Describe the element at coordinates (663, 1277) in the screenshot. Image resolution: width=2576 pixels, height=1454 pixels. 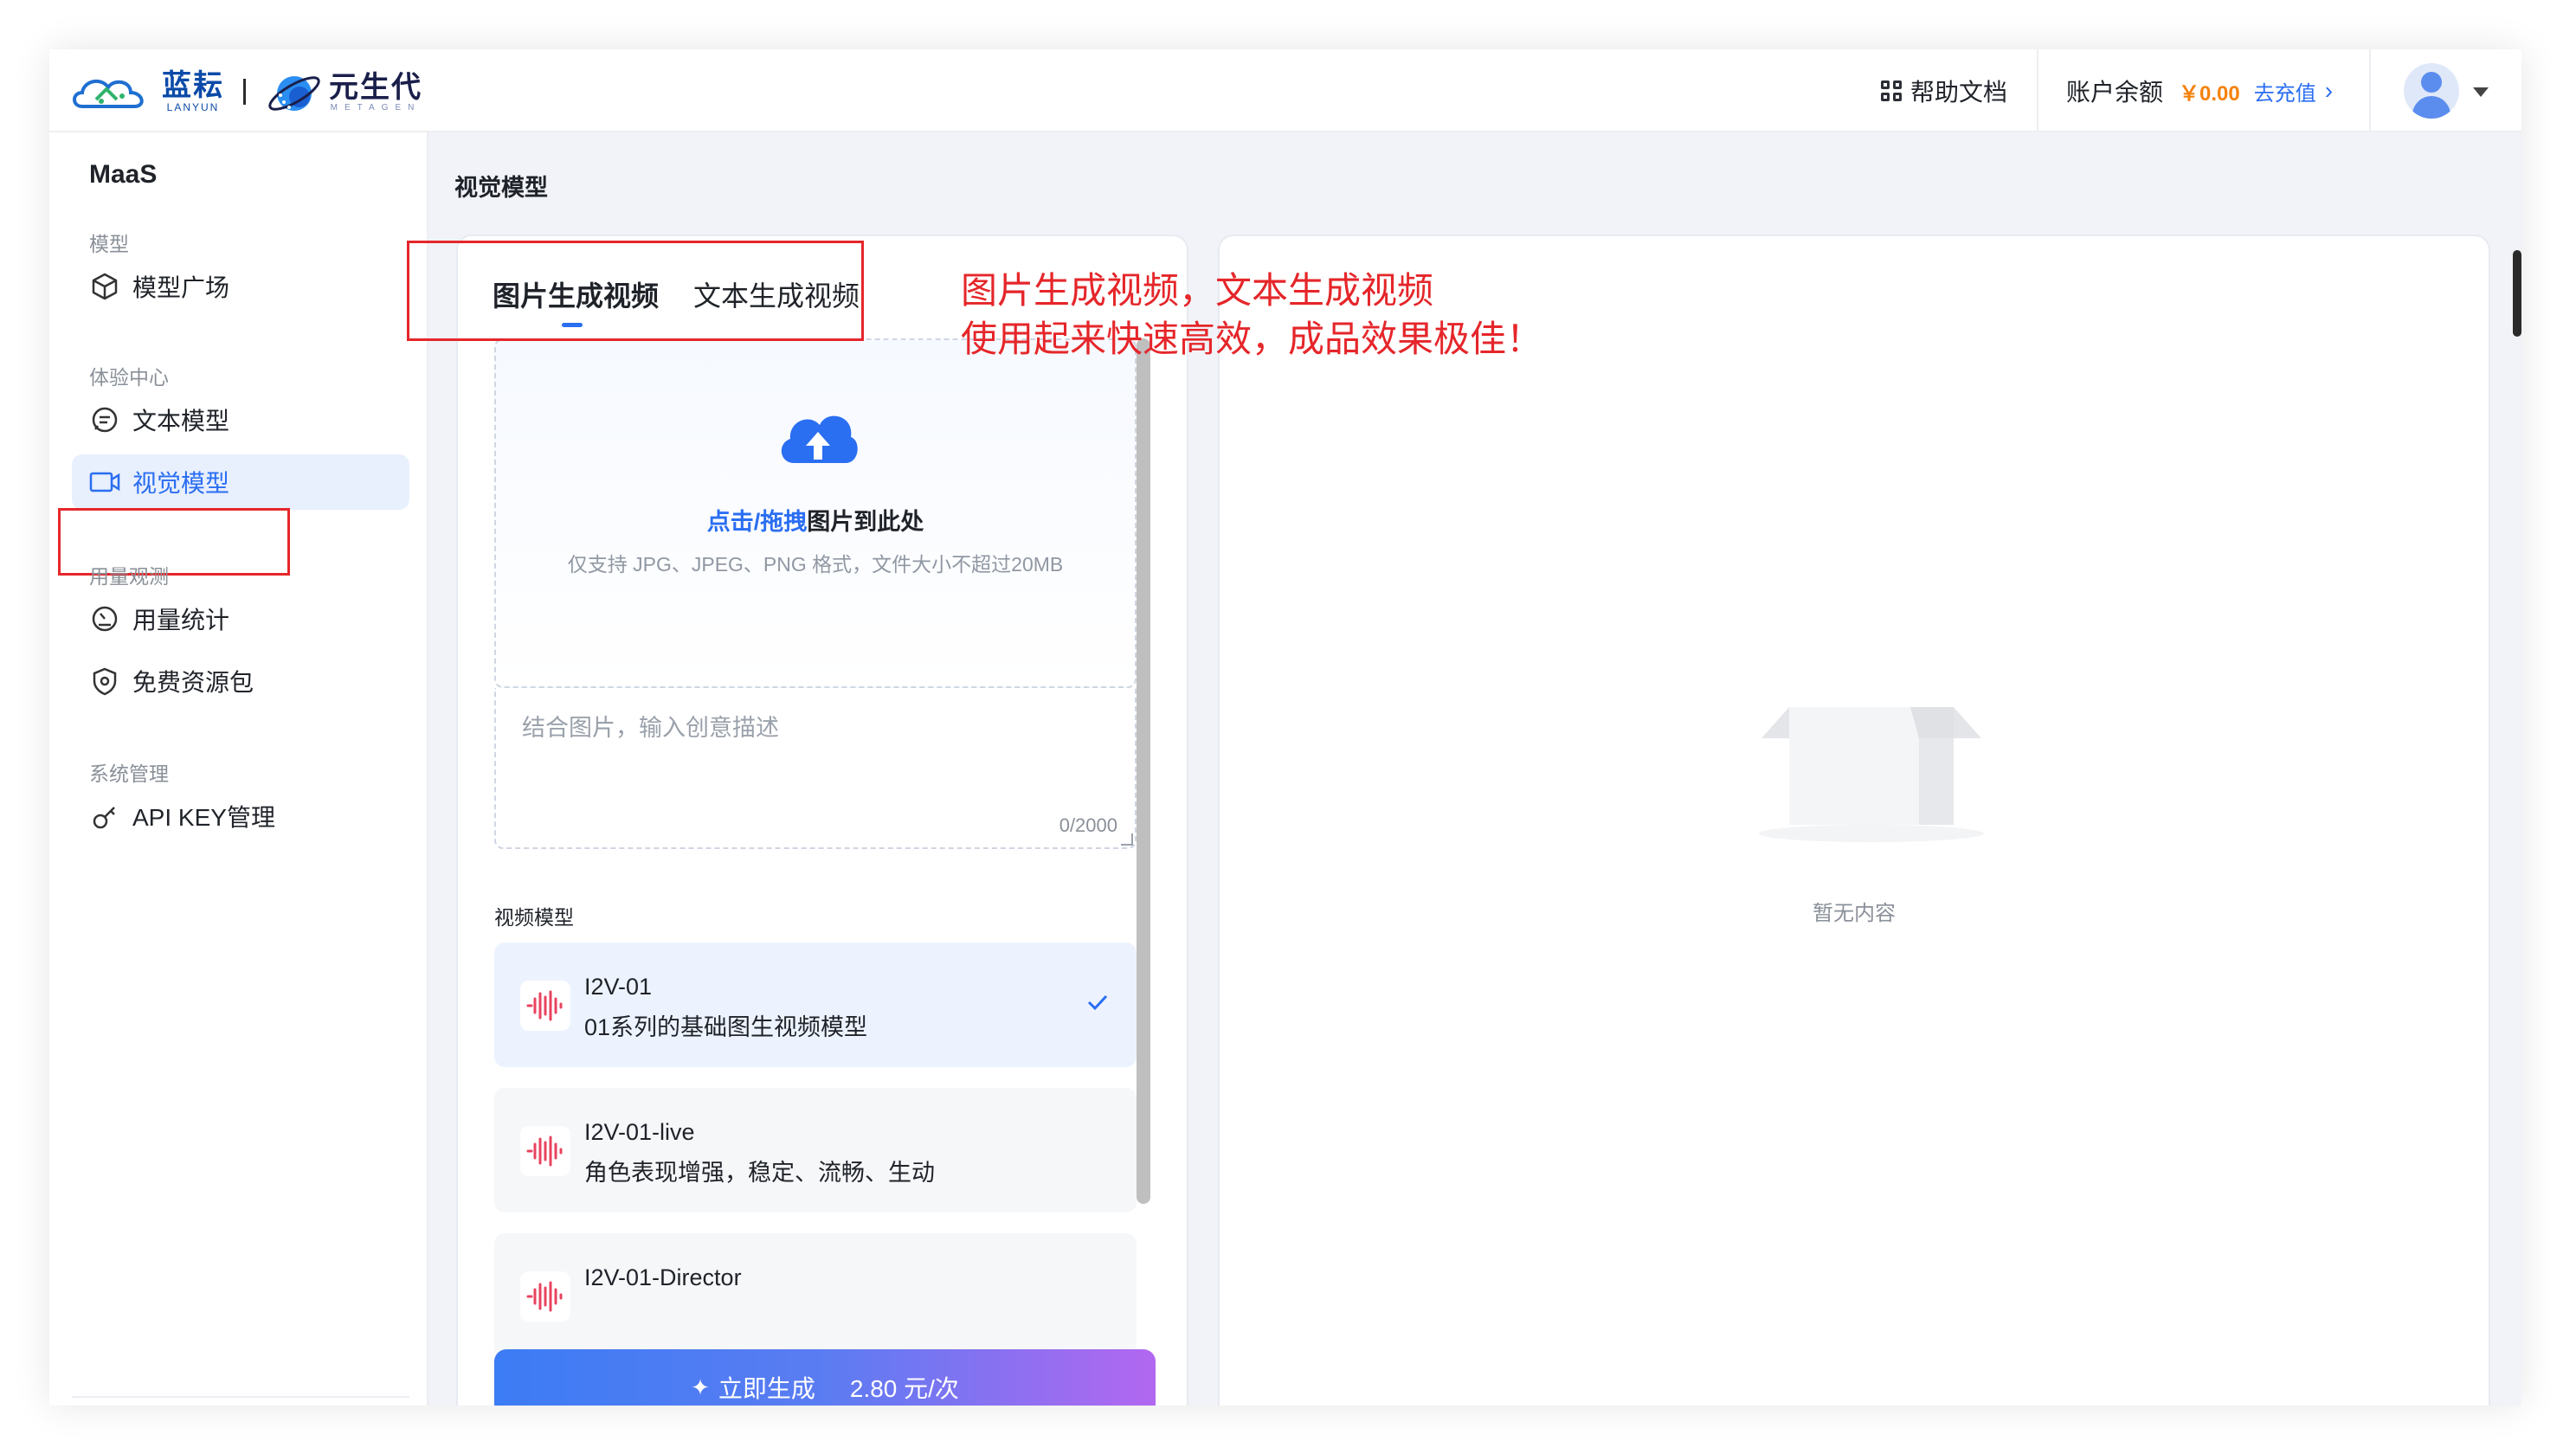
I see `model-name: I2V-01-Director` at that location.